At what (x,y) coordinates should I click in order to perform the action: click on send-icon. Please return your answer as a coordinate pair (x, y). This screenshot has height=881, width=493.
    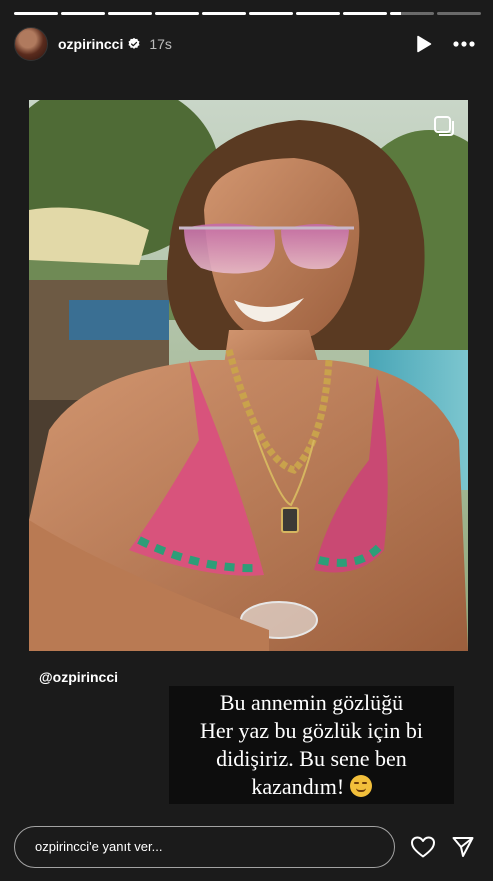
    Looking at the image, I should click on (463, 847).